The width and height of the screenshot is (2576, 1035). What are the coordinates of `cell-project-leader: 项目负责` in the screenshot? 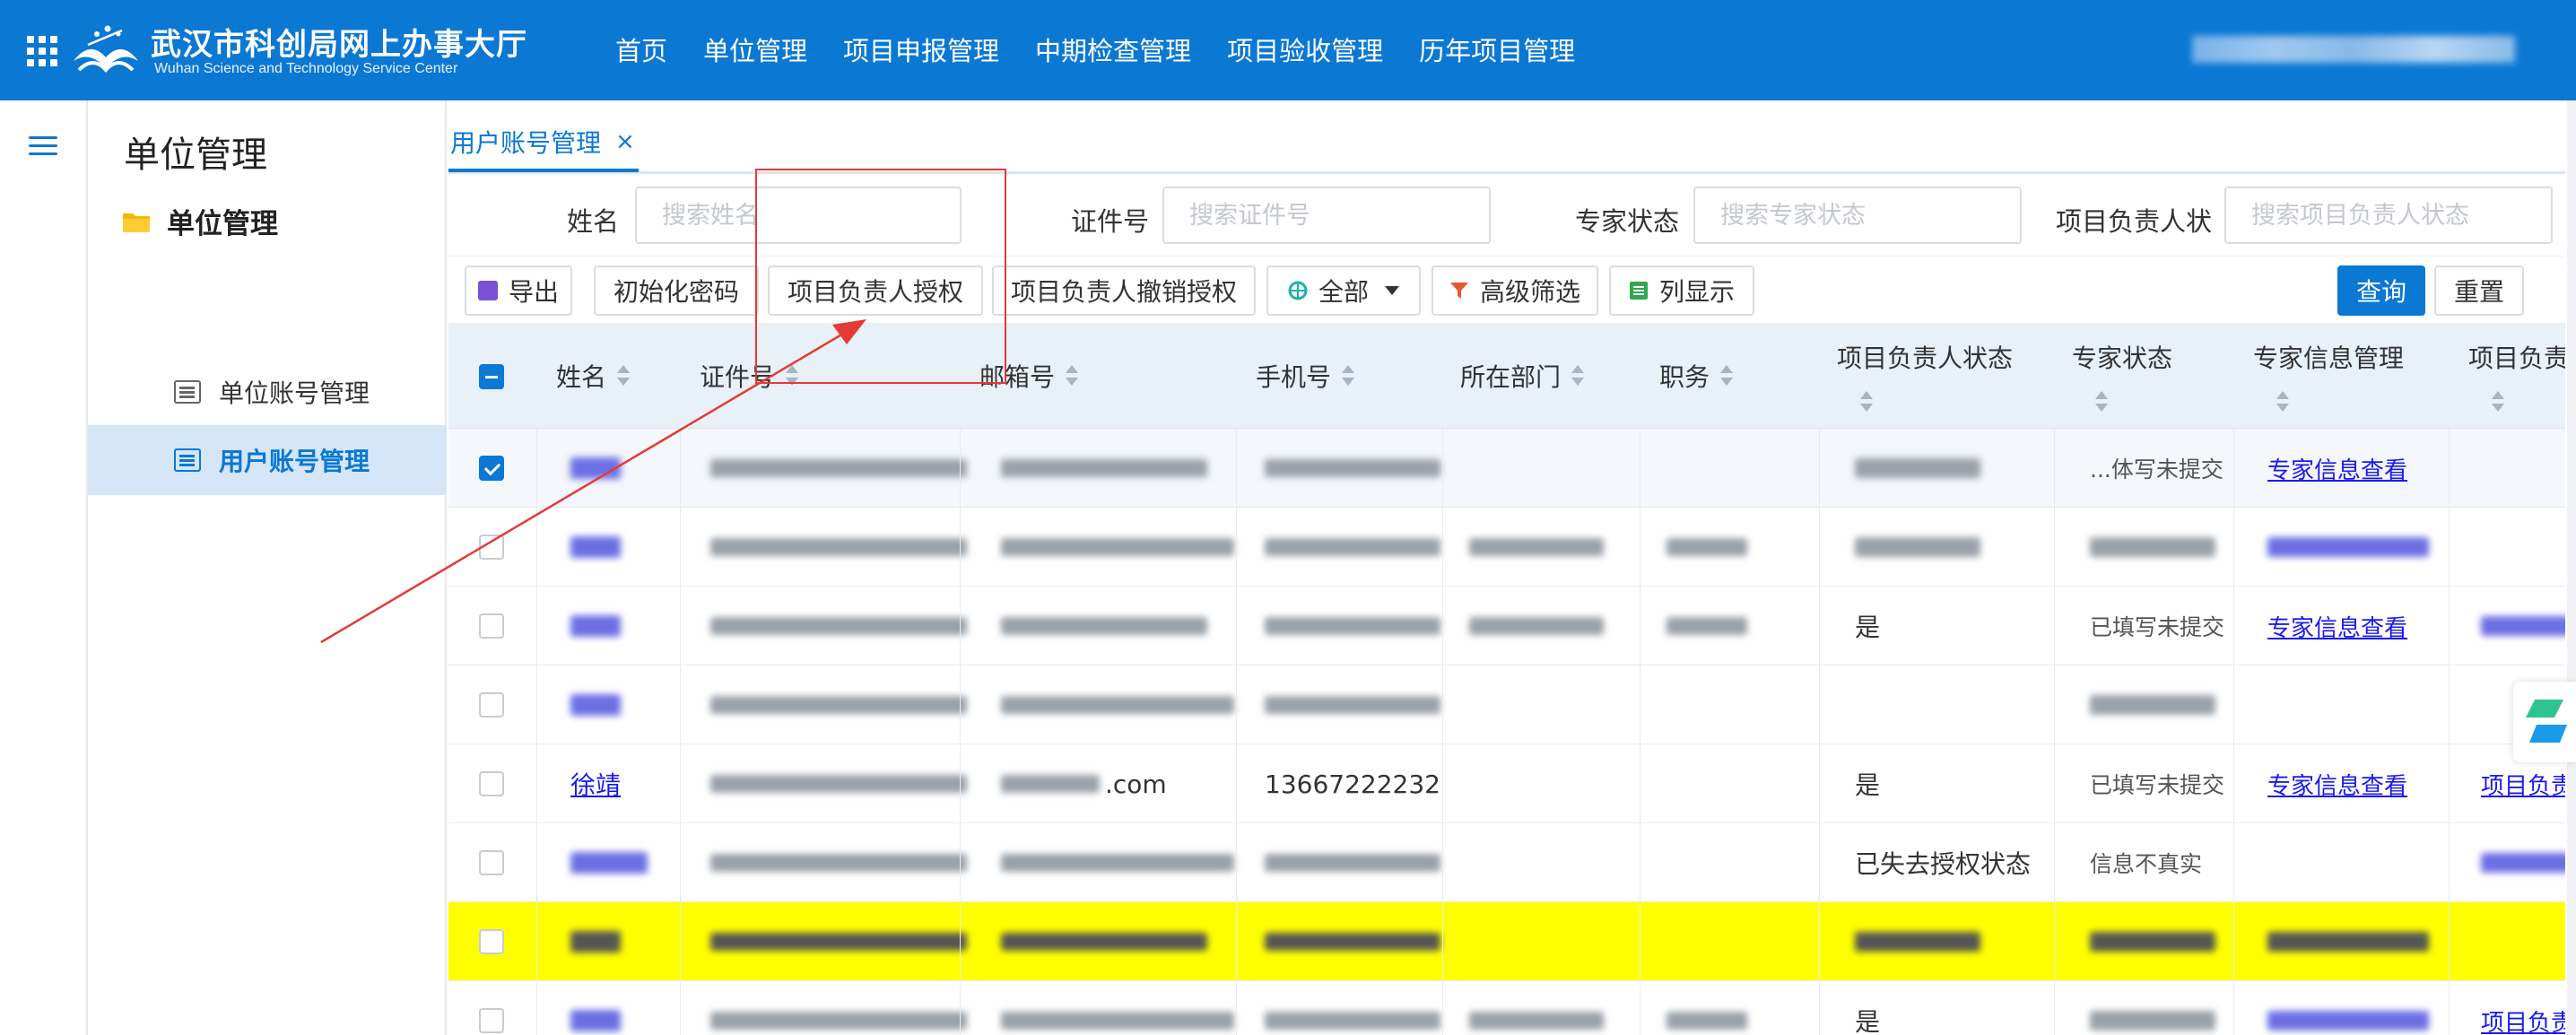 It's located at (2523, 1008).